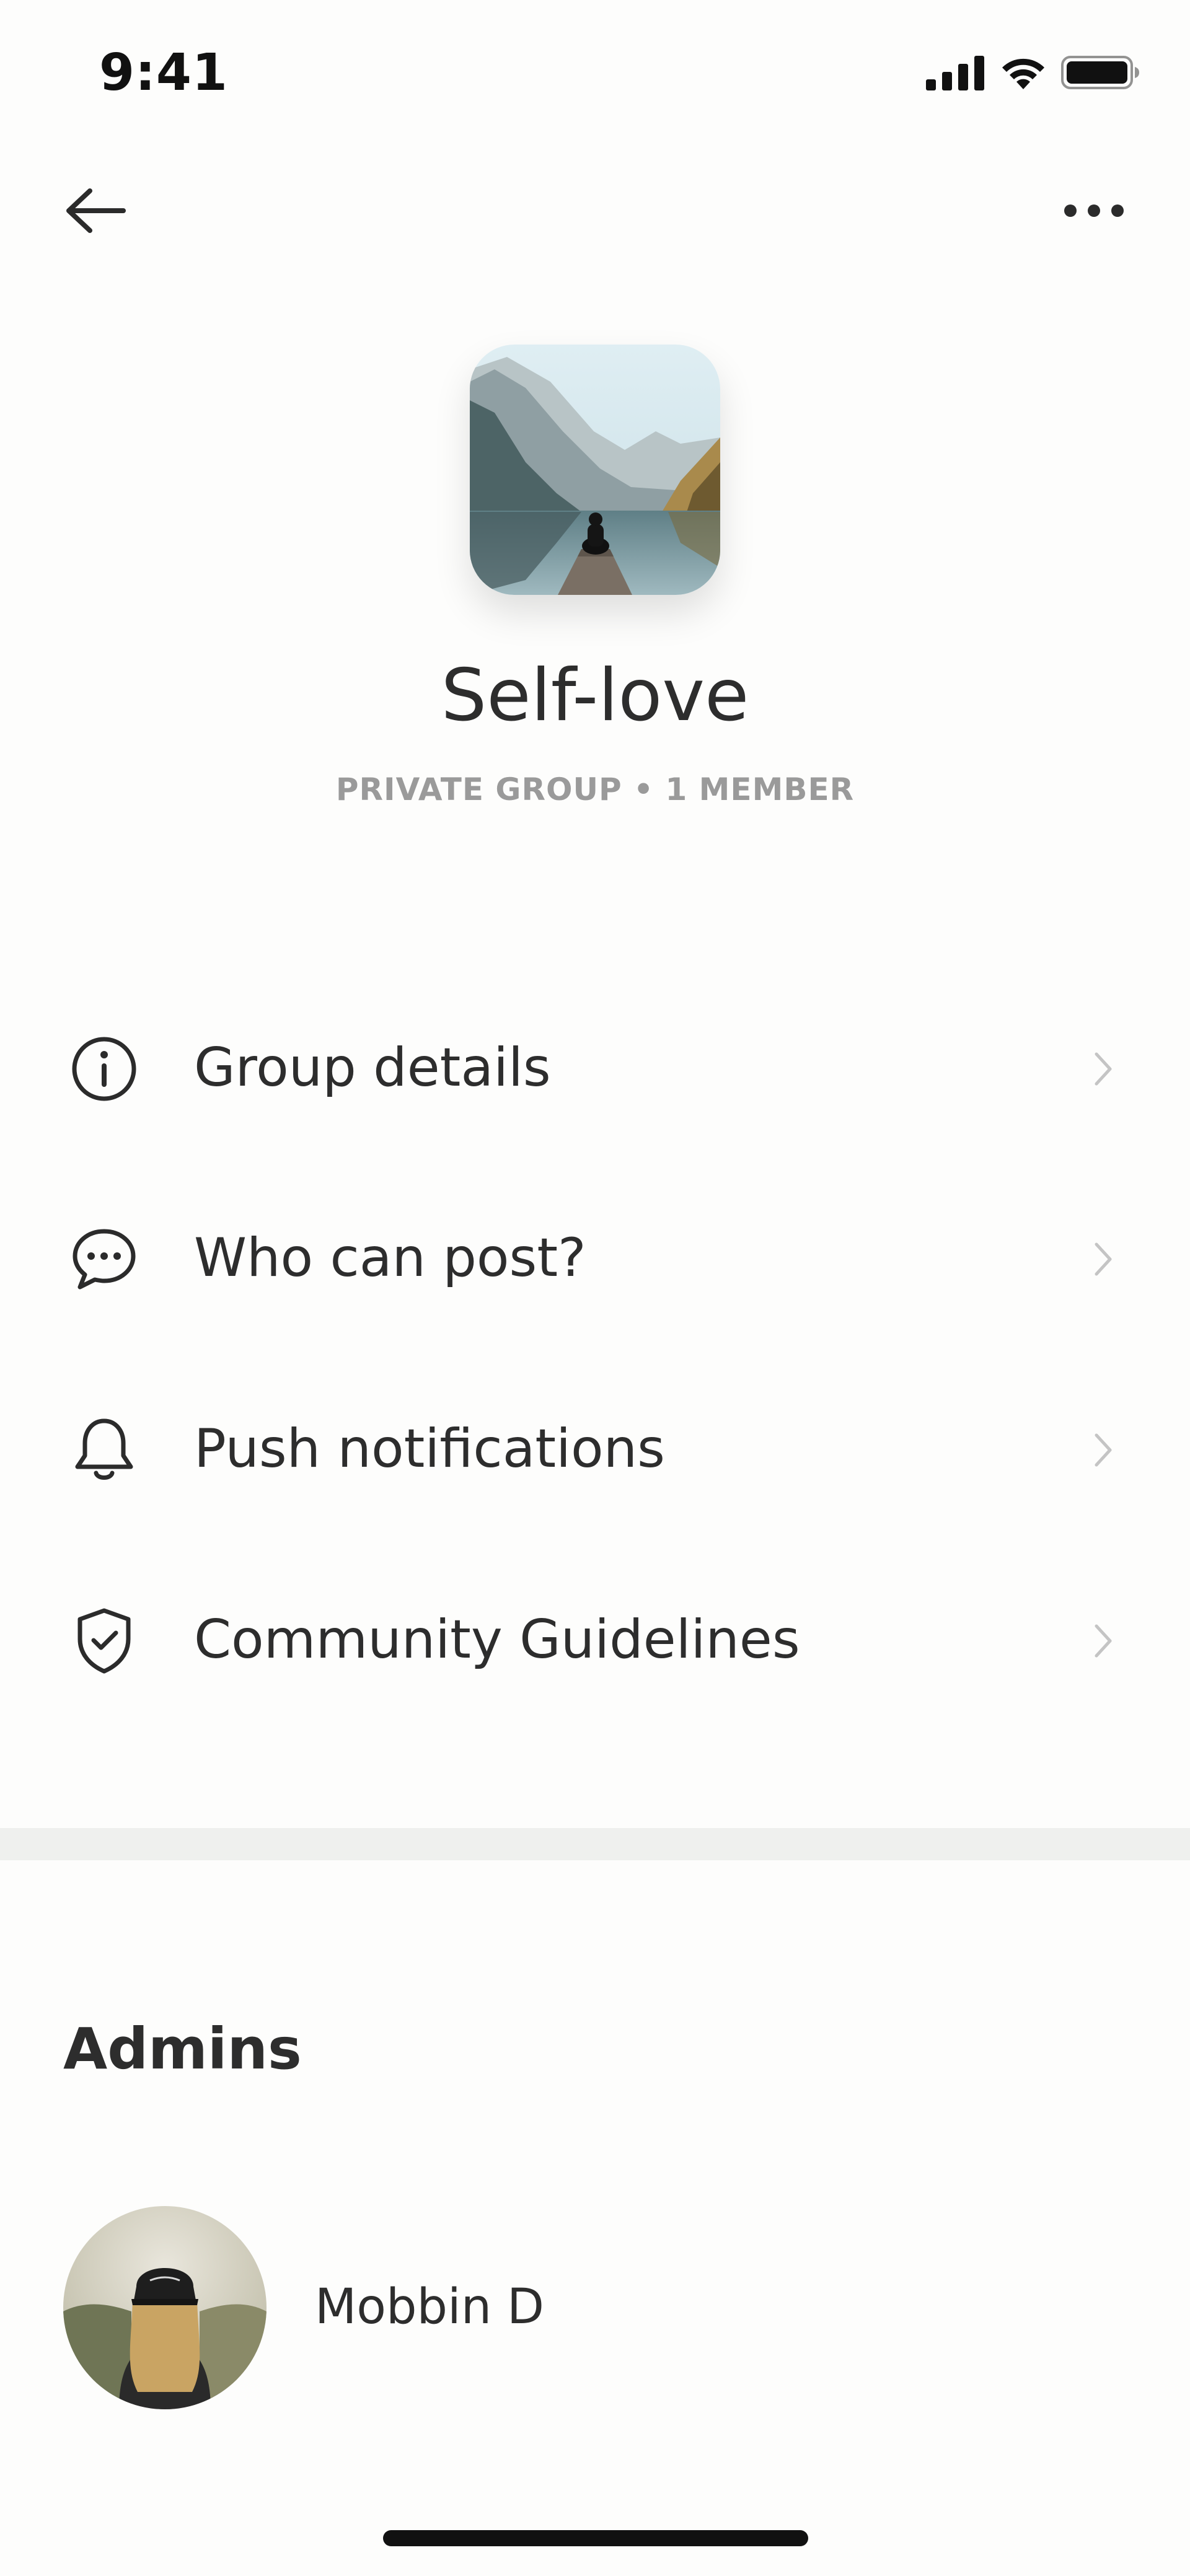  I want to click on group-cover-image, so click(595, 470).